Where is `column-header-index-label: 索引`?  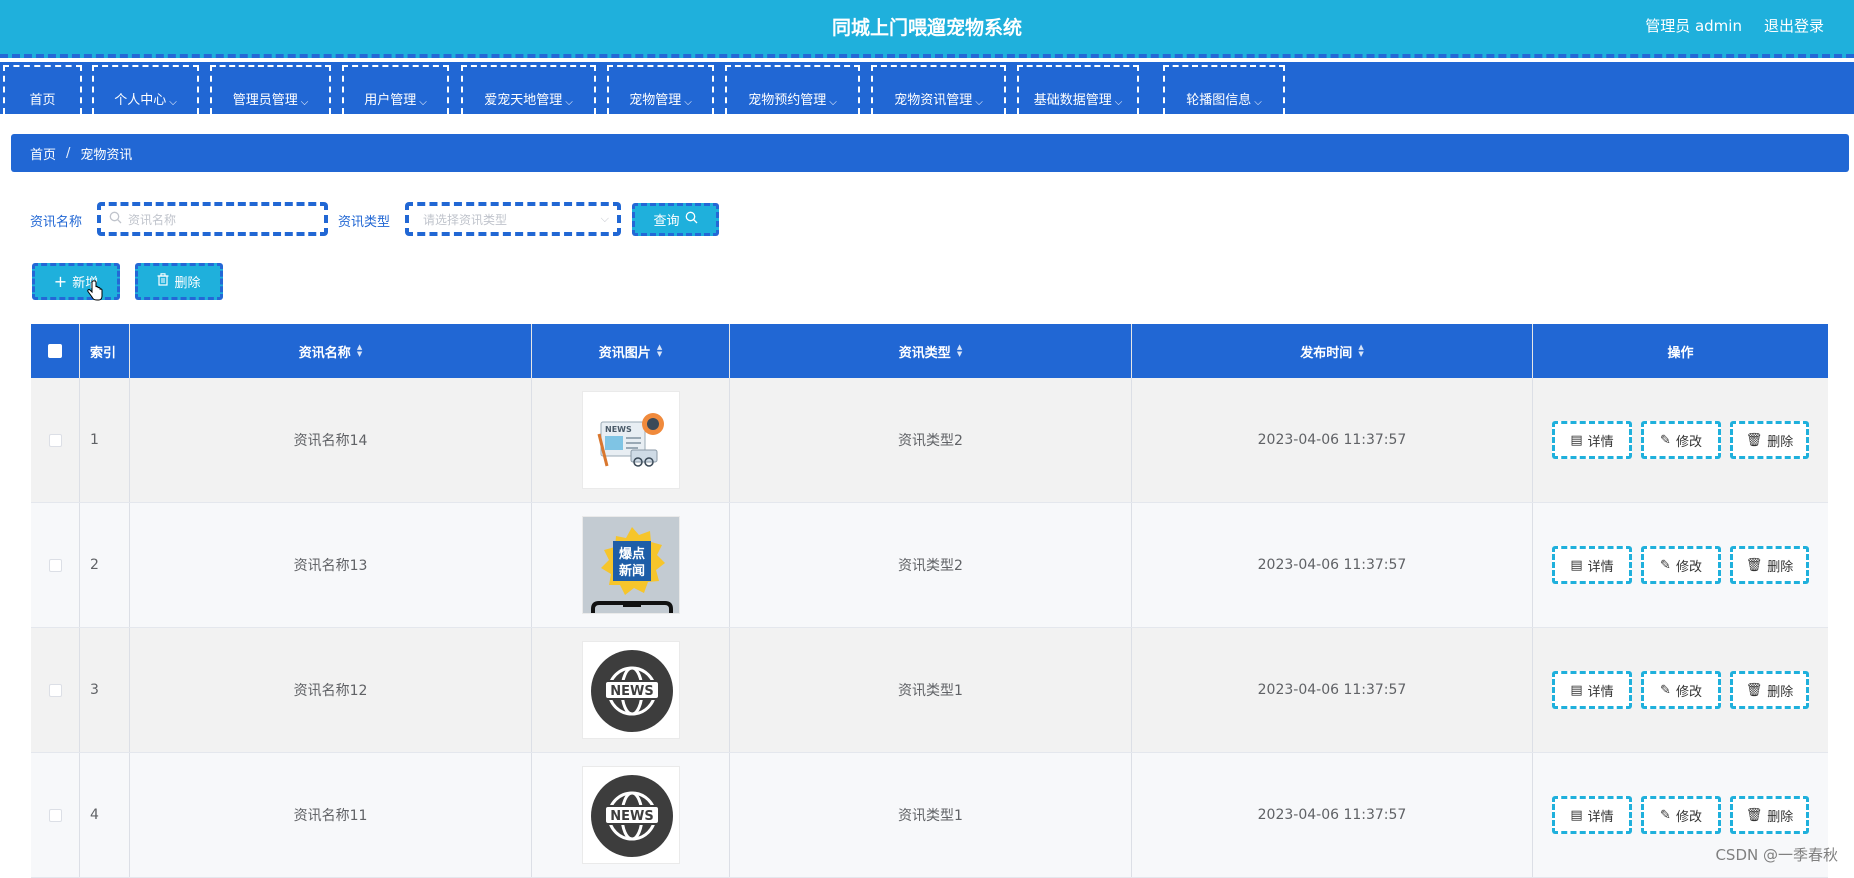
column-header-index-label: 索引 is located at coordinates (103, 353).